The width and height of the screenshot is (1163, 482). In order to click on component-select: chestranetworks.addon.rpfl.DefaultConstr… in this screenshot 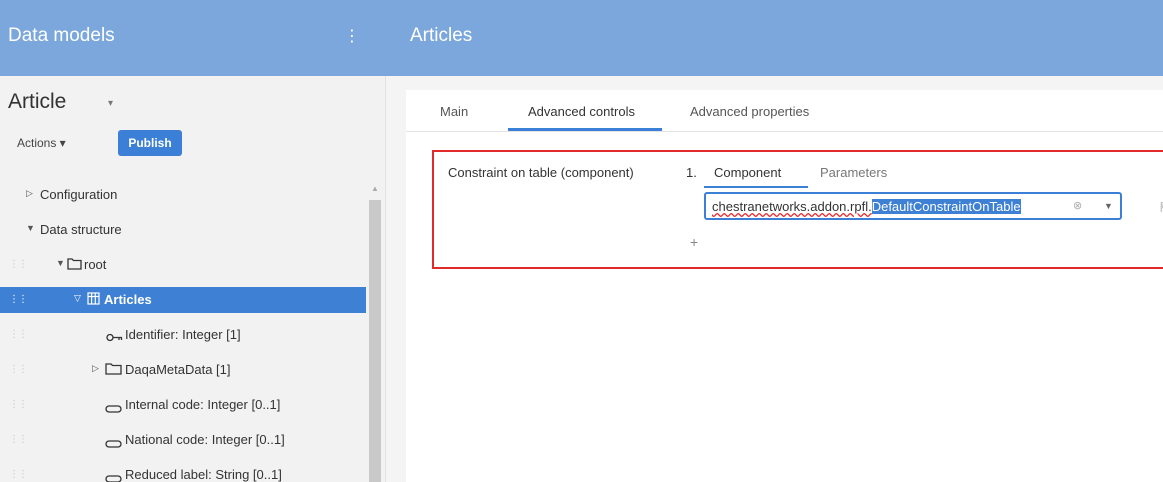, I will do `click(913, 206)`.